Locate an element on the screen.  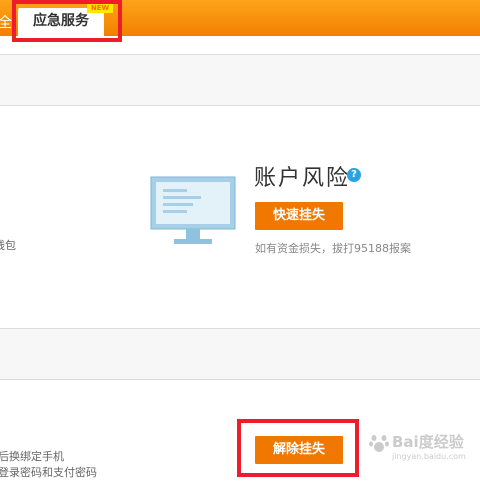
risk-hint-text: 如有资金损失，拔打95188报案 is located at coordinates (333, 248).